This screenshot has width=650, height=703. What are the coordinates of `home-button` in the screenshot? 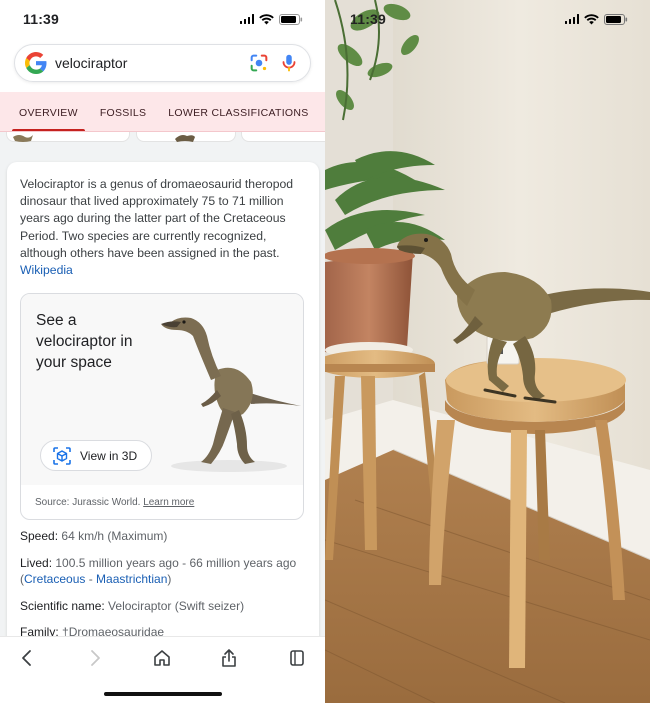 It's located at (162, 658).